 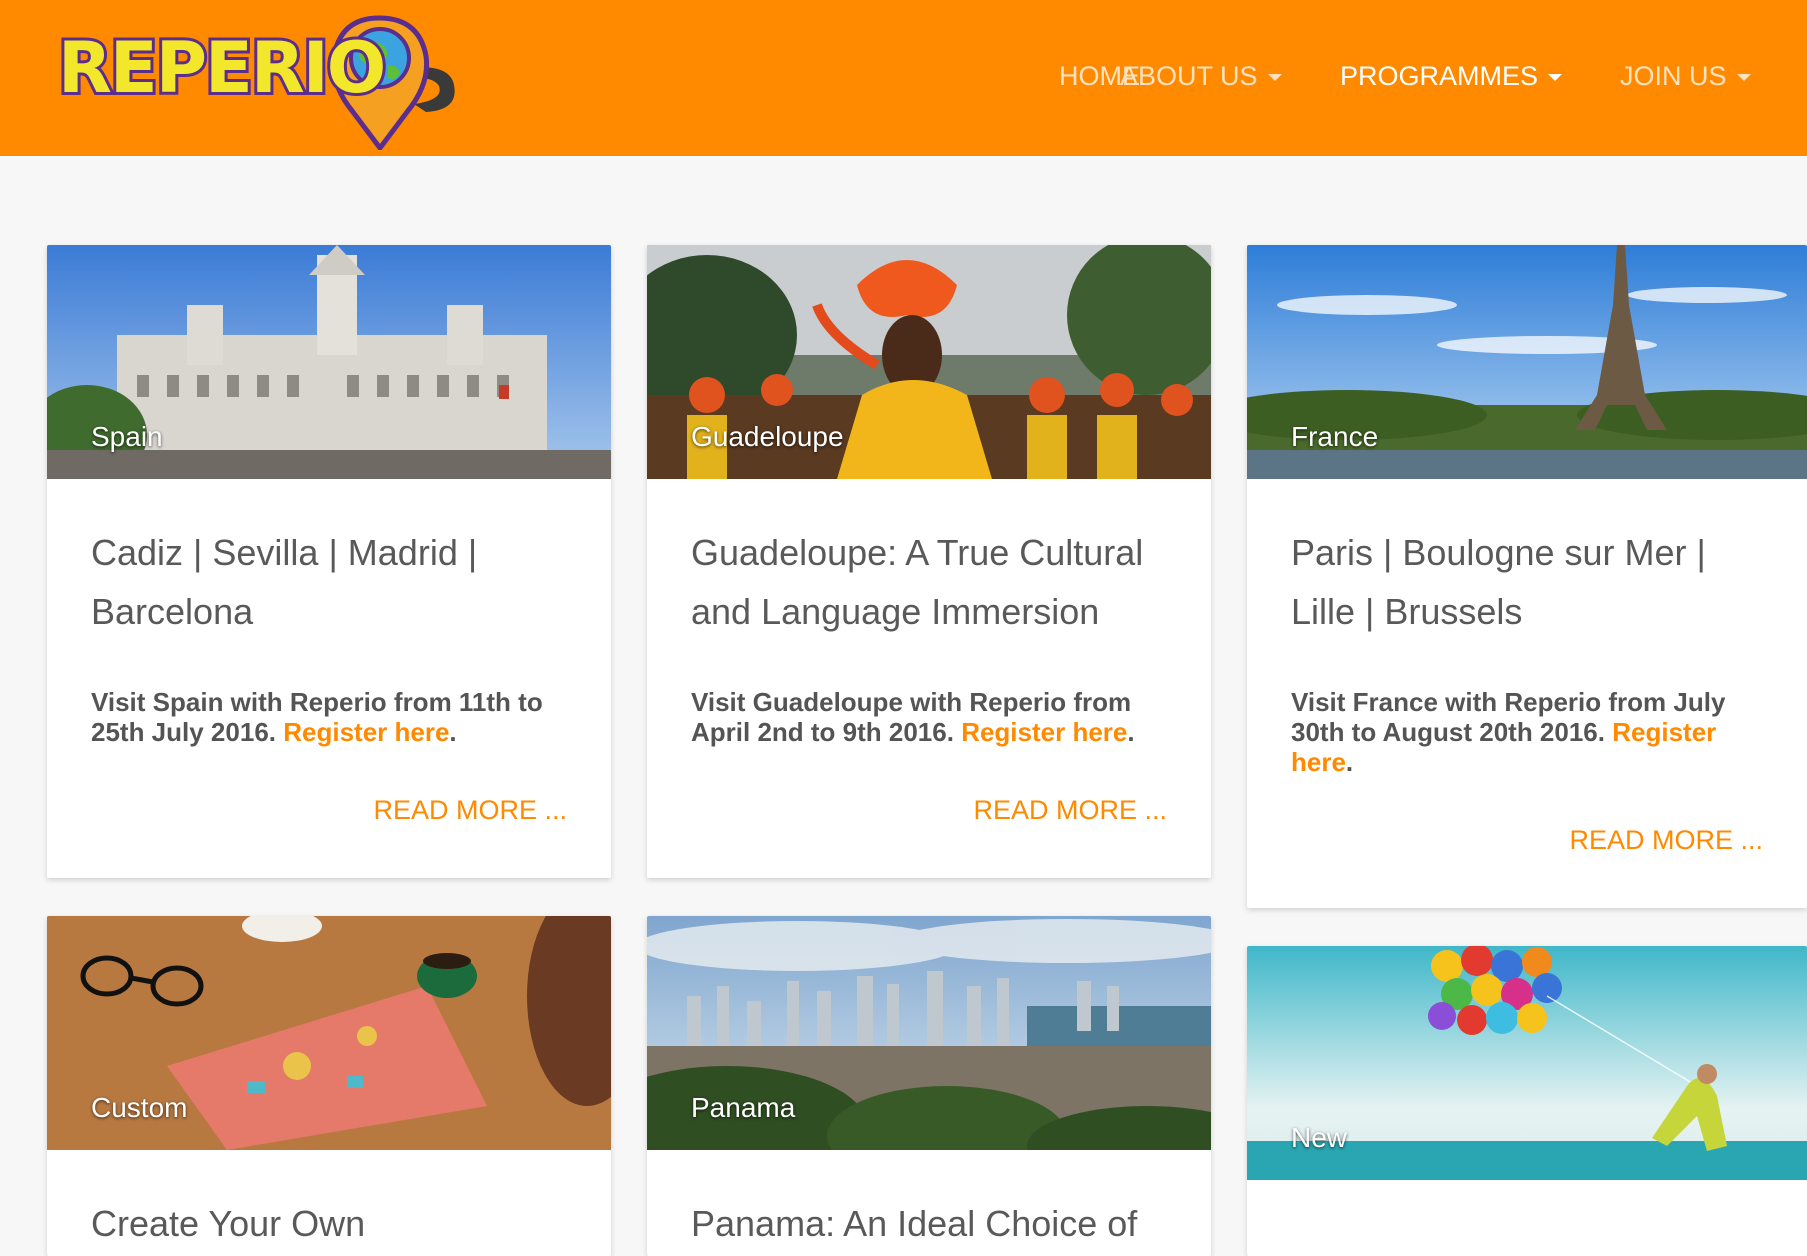 I want to click on panama-city-skyline-photo: Panama, so click(x=929, y=1033).